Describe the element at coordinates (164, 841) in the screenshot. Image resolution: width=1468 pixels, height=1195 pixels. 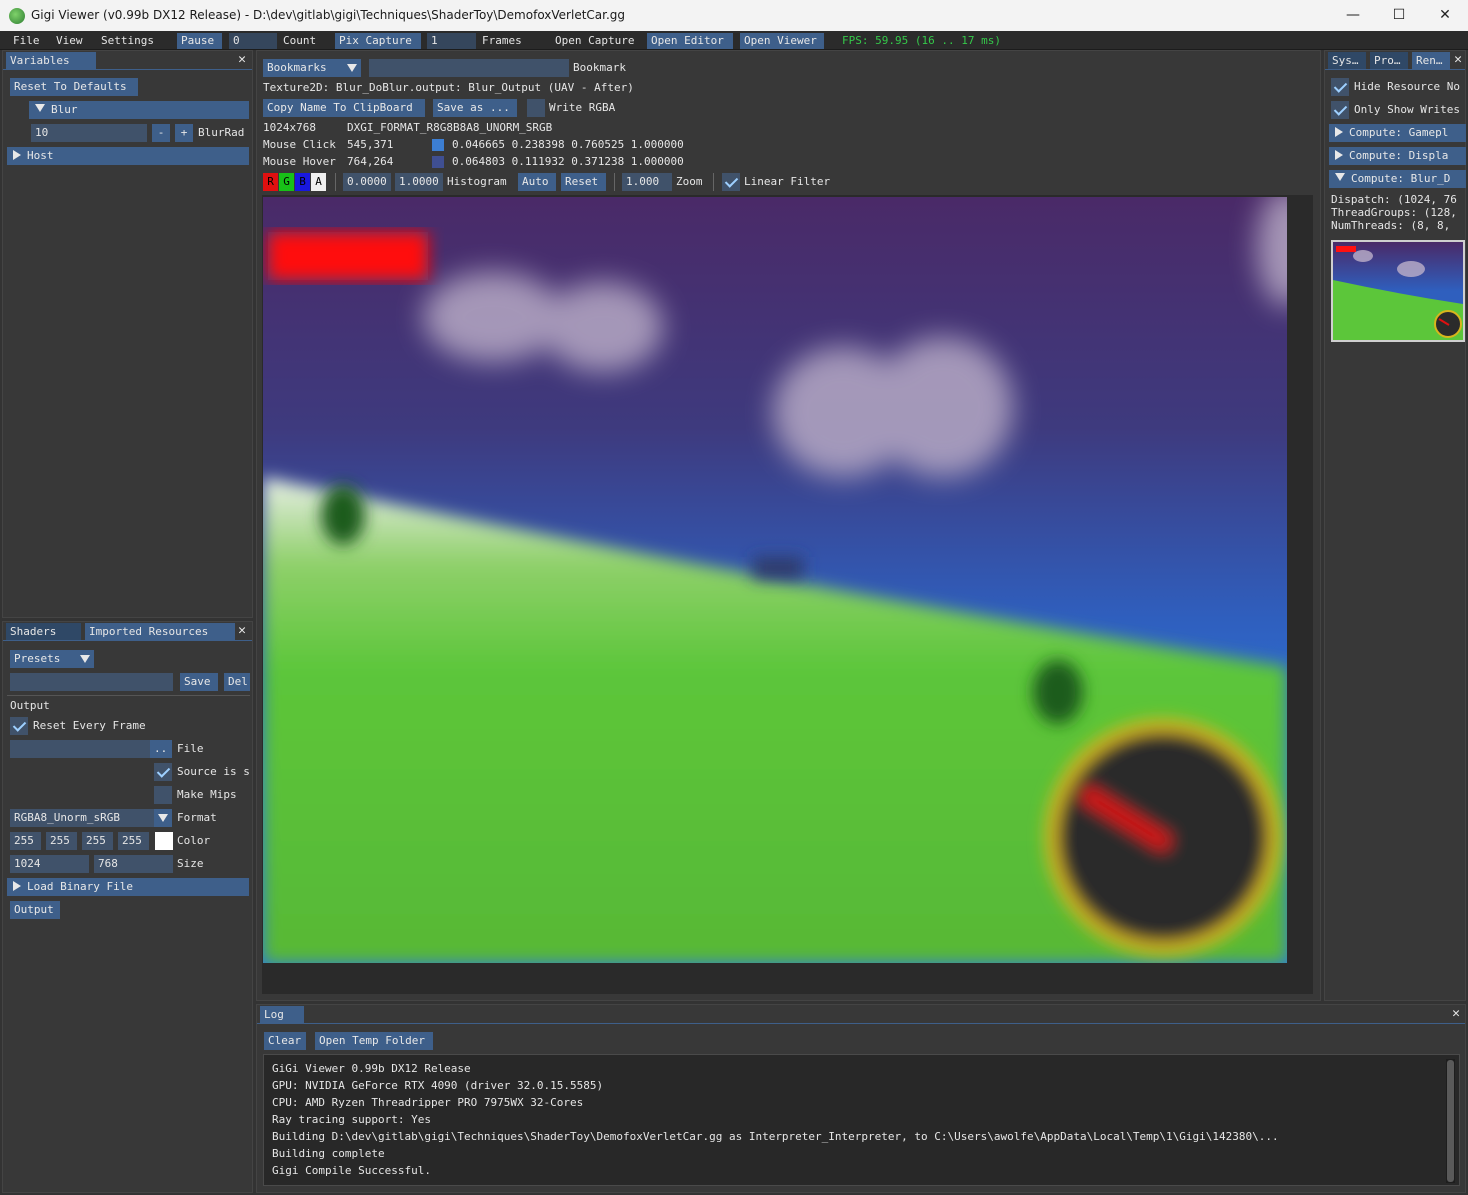
I see `color-swatch` at that location.